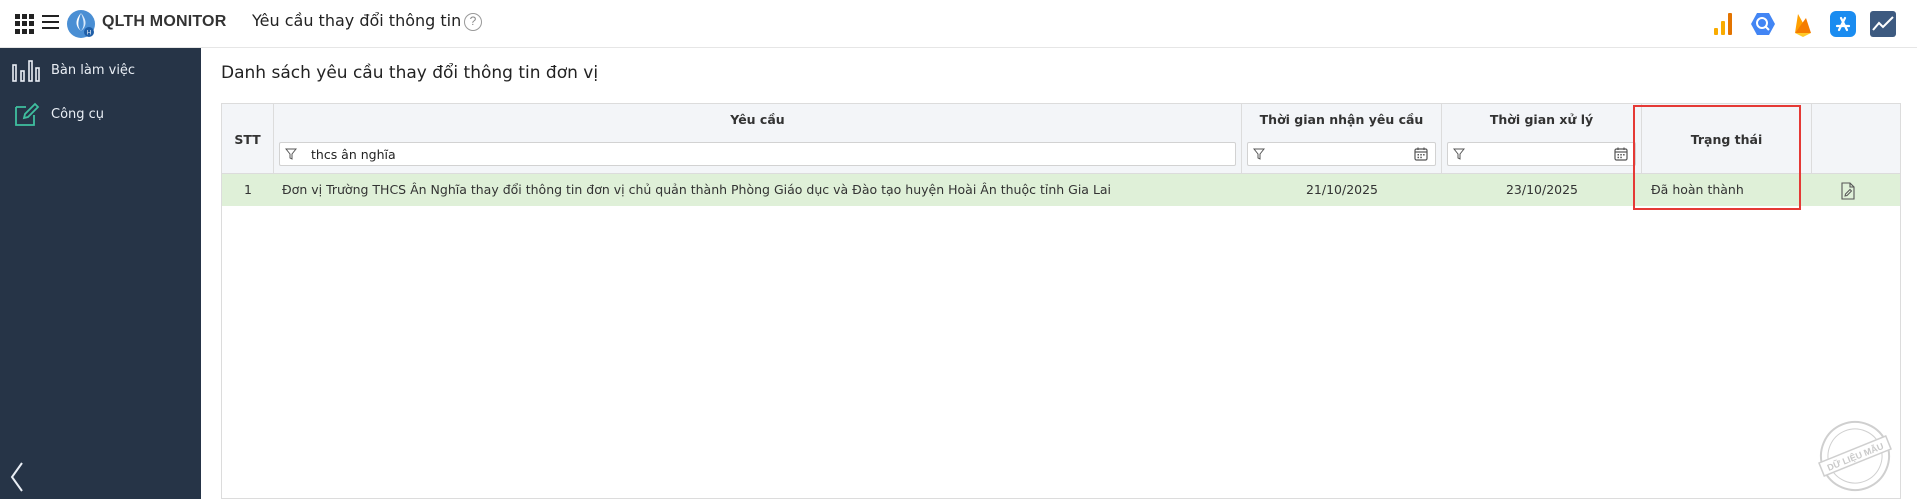  What do you see at coordinates (27, 114) in the screenshot?
I see `edit-icon` at bounding box center [27, 114].